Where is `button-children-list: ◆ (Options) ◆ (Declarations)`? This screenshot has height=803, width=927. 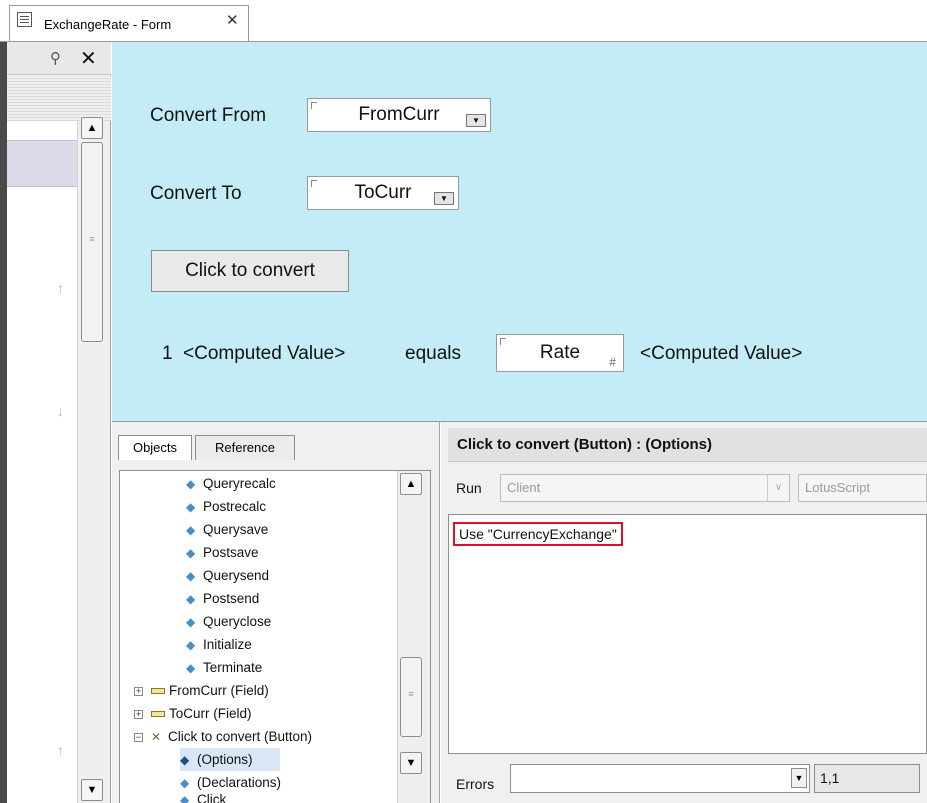 button-children-list: ◆ (Options) ◆ (Declarations) is located at coordinates (288, 771).